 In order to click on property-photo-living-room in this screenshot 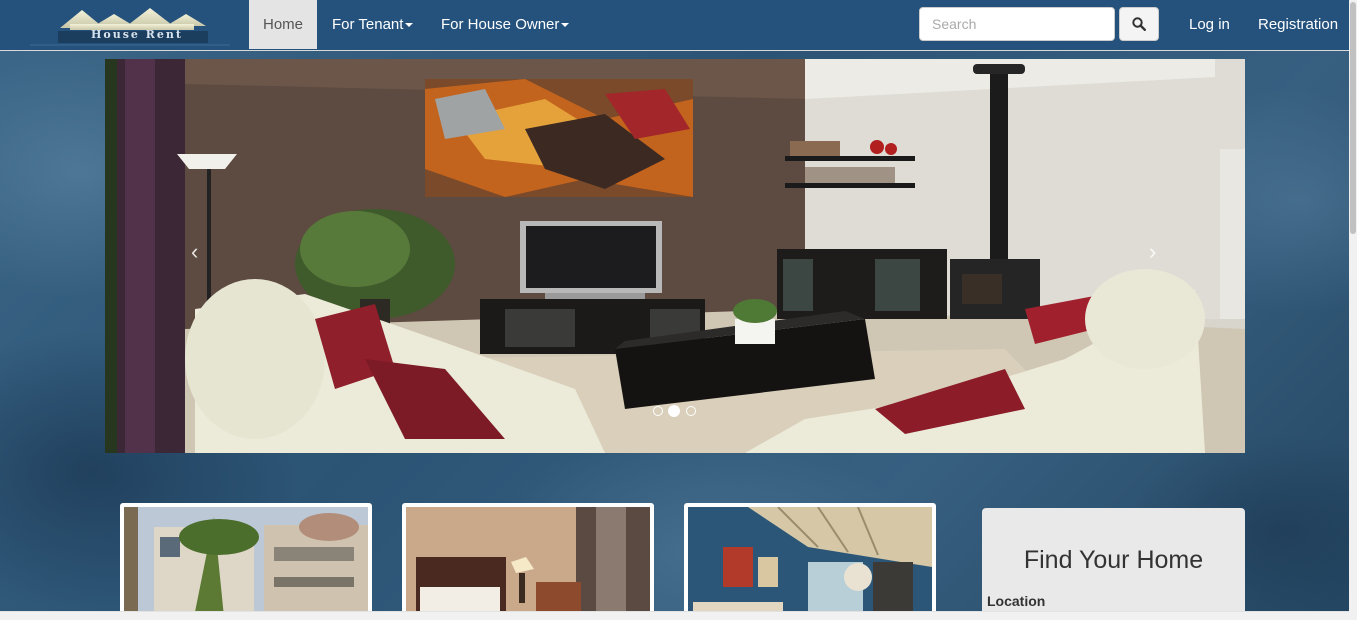, I will do `click(810, 562)`.